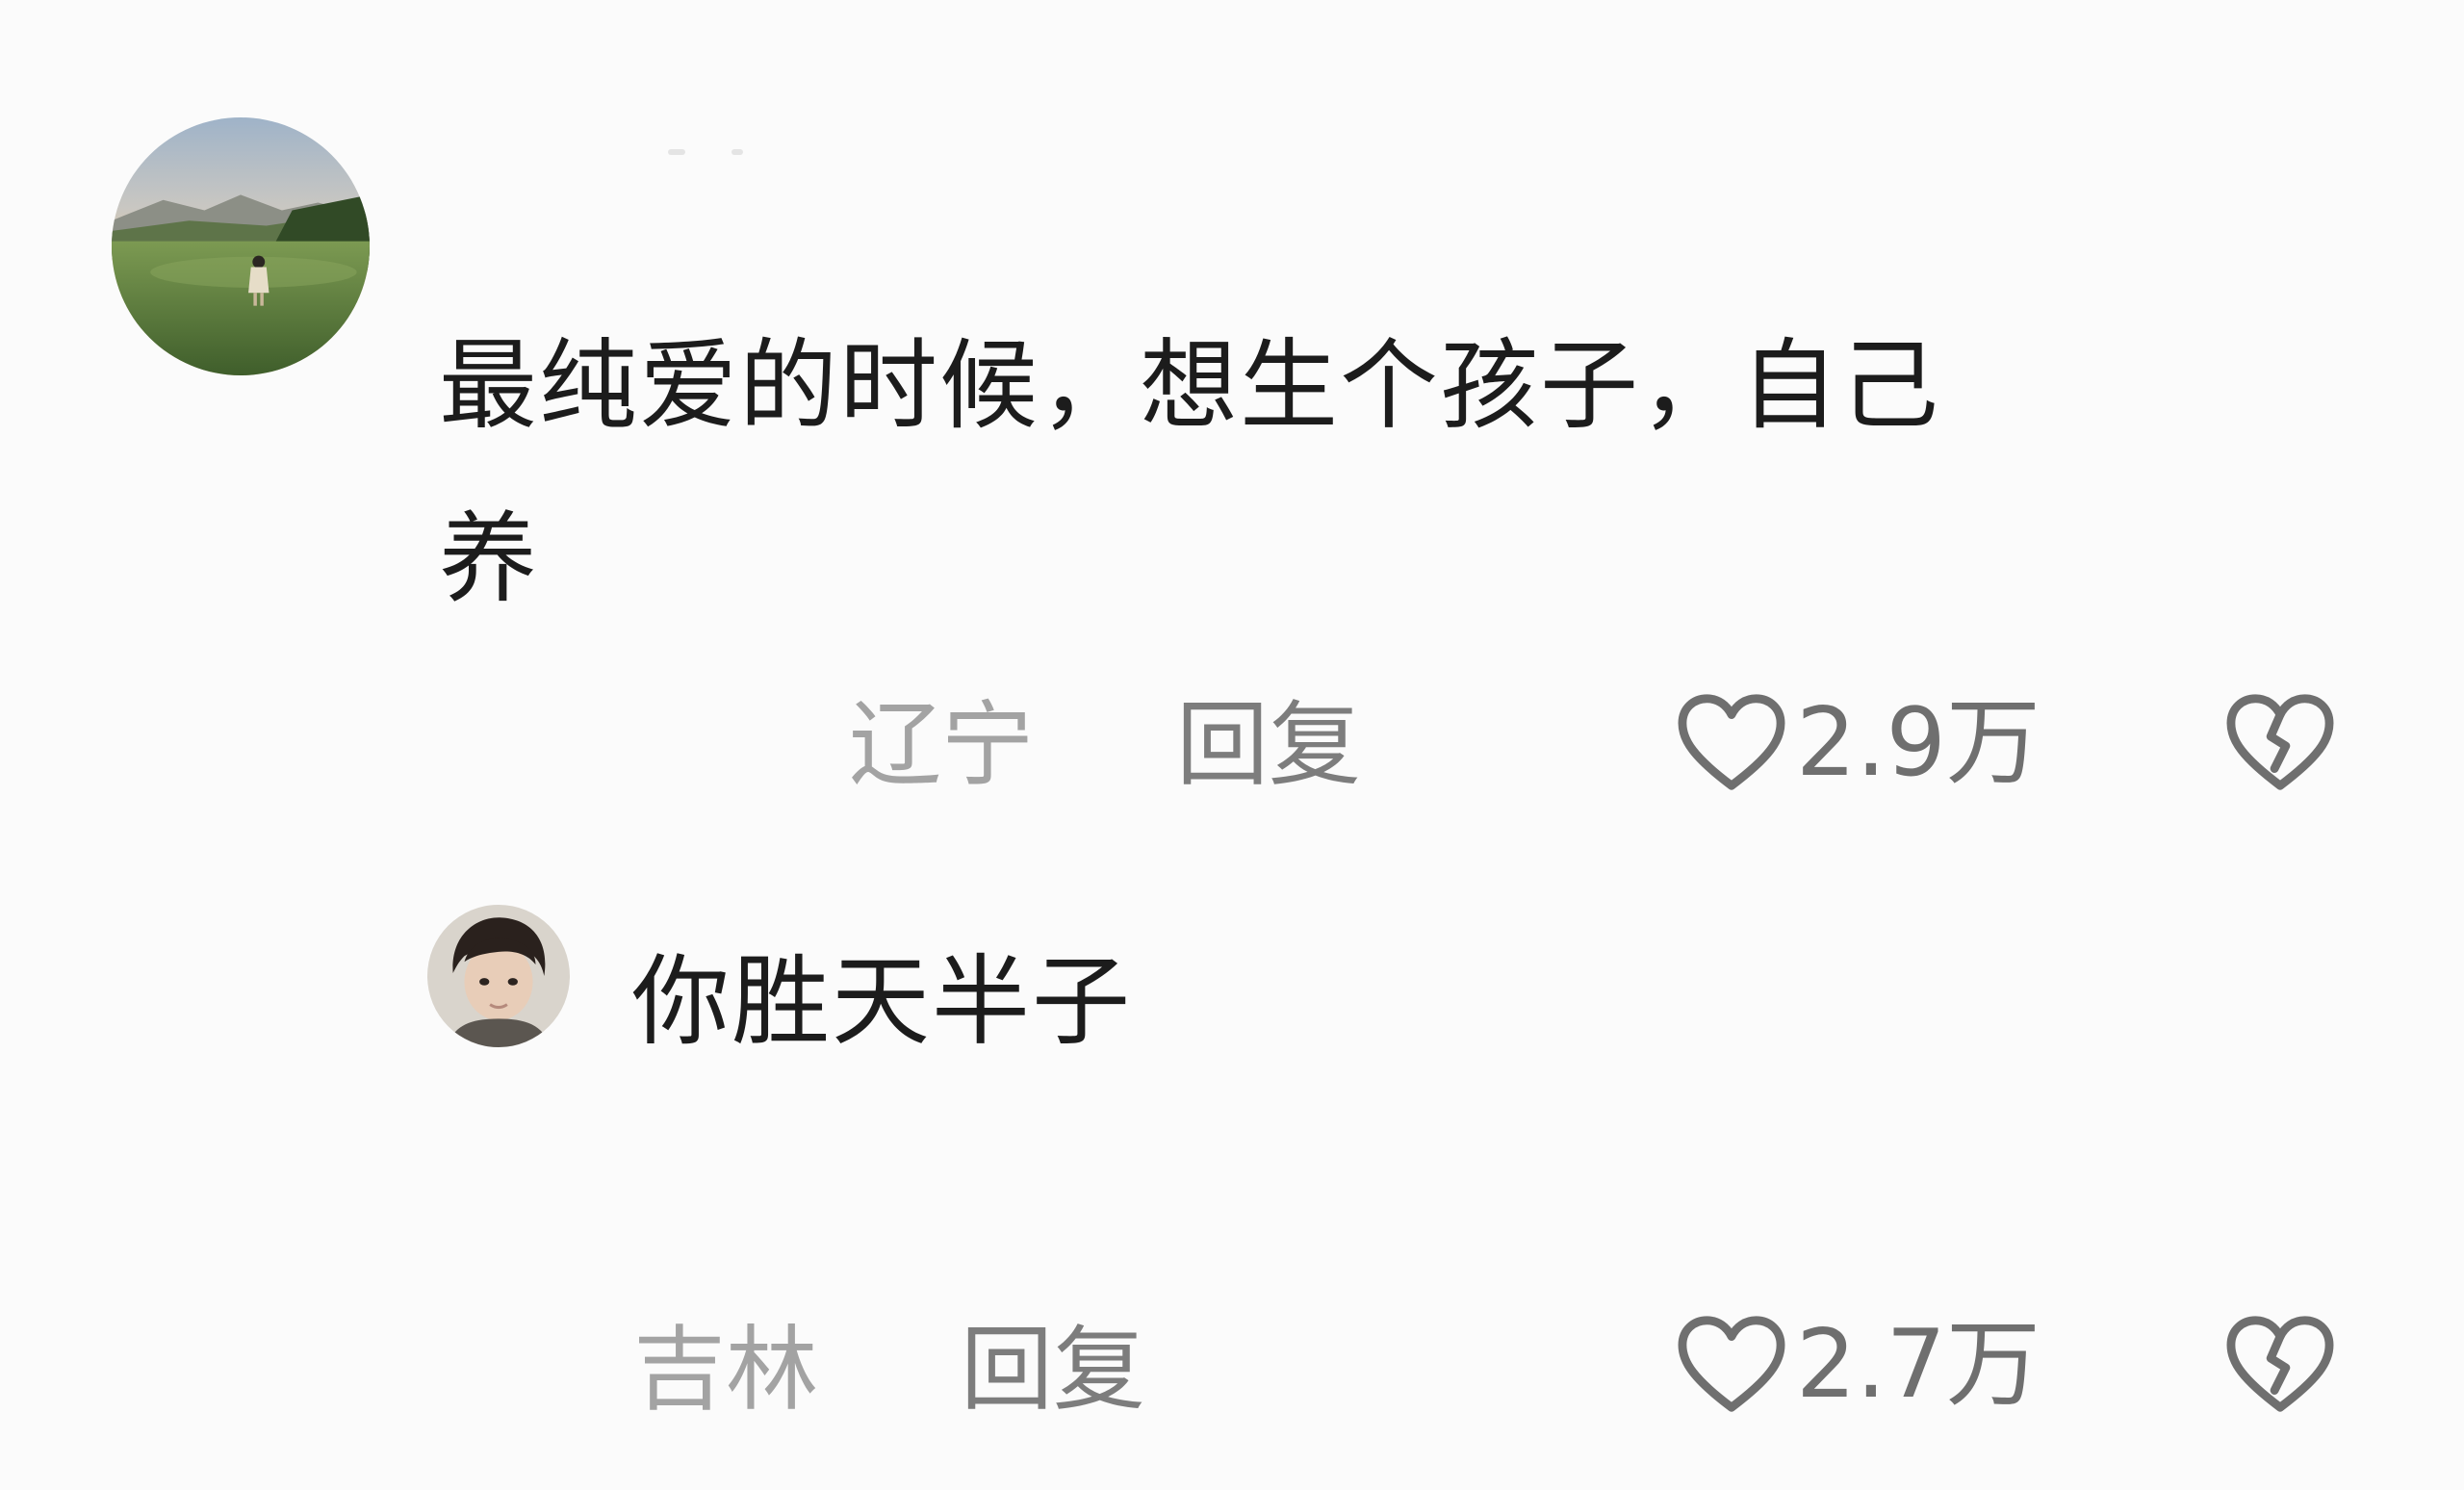 This screenshot has height=1490, width=2464. Describe the element at coordinates (941, 745) in the screenshot. I see `location-label: 辽宁` at that location.